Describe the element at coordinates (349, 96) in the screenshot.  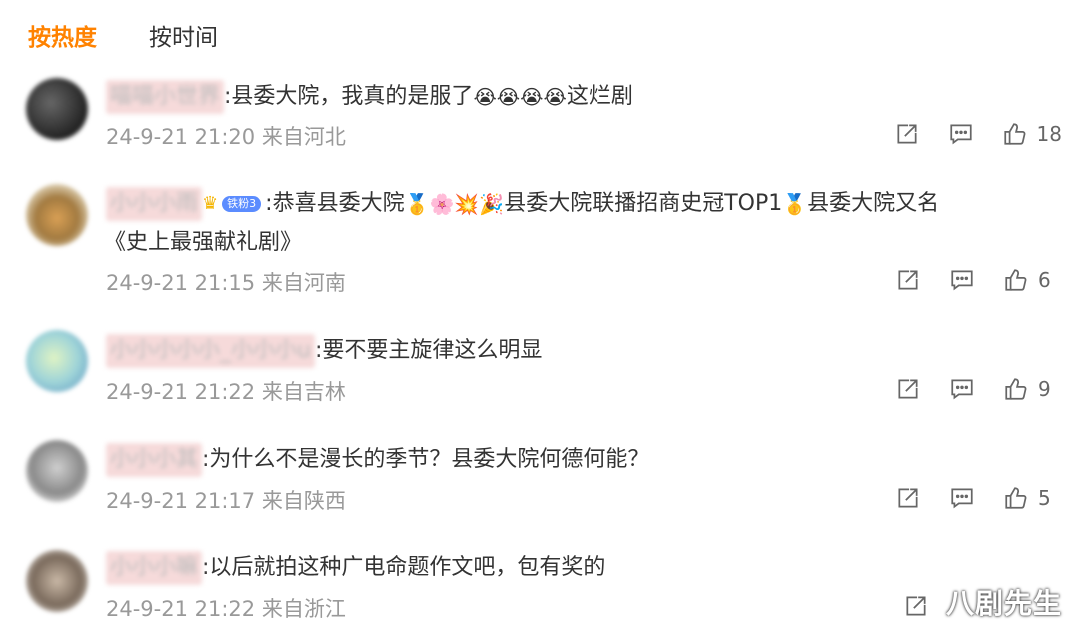
I see `comment-text: :县委大院，我真的是服了` at that location.